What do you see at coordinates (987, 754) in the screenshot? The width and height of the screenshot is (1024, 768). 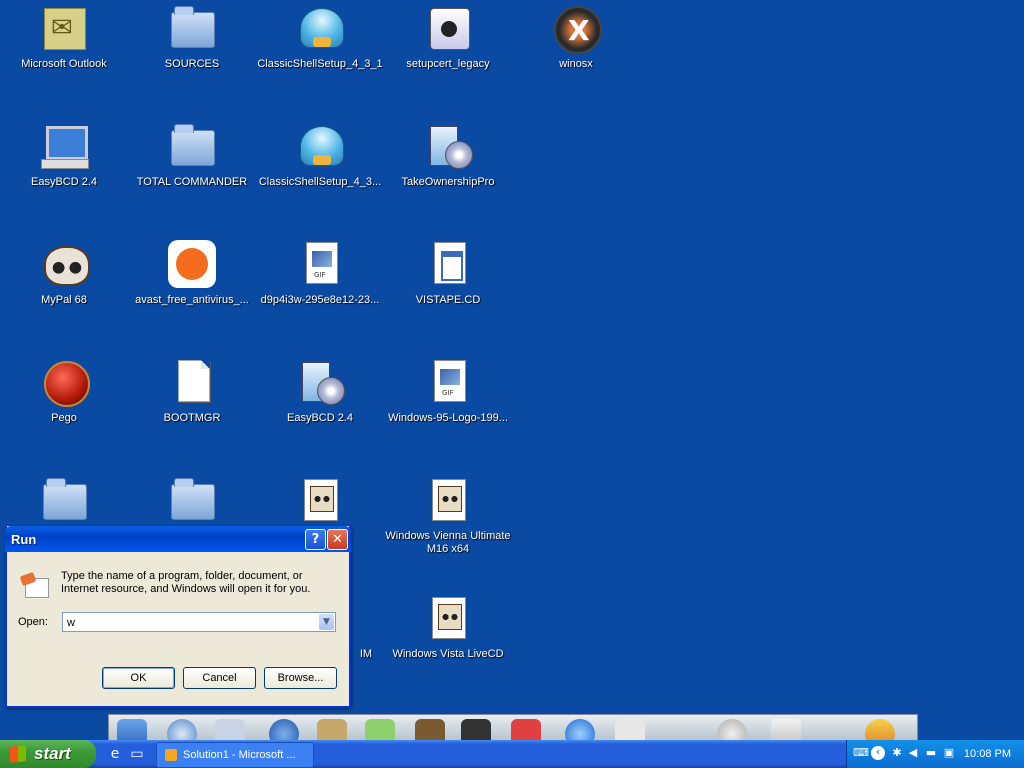 I see `clock: 10:08 PM` at bounding box center [987, 754].